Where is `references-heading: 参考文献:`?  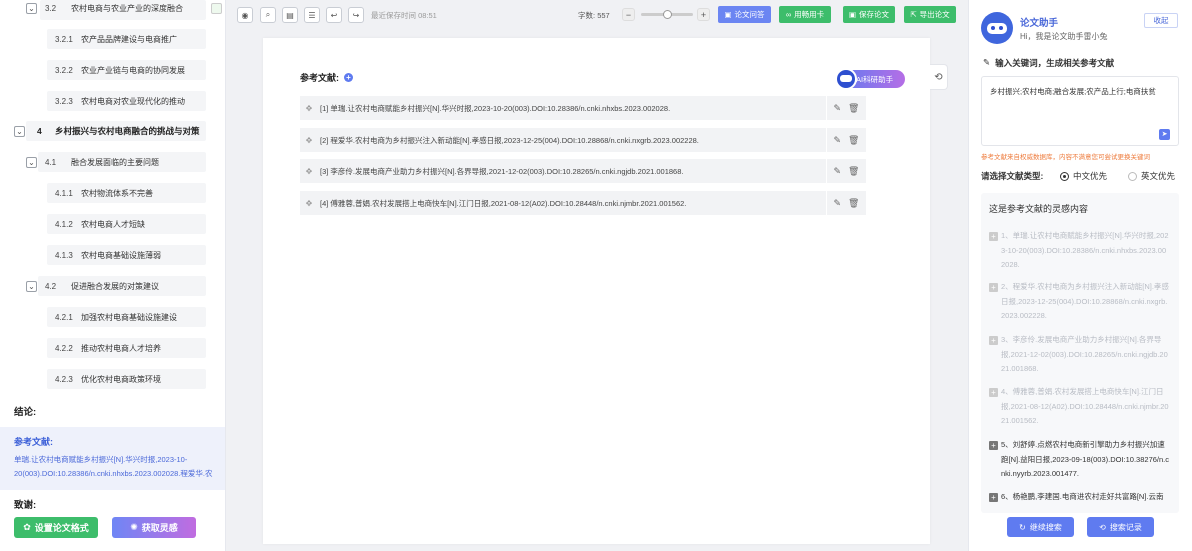 references-heading: 参考文献: is located at coordinates (33, 442).